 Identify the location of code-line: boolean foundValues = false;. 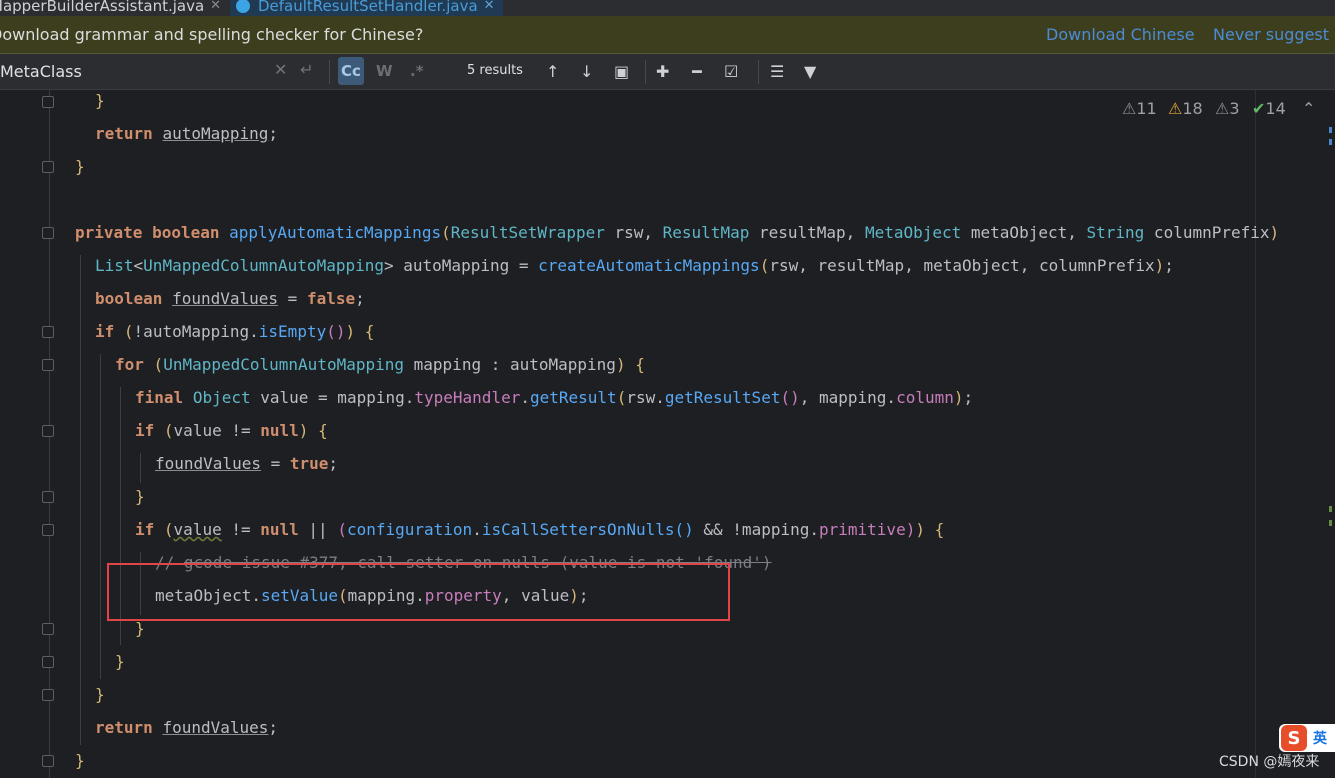
(230, 298).